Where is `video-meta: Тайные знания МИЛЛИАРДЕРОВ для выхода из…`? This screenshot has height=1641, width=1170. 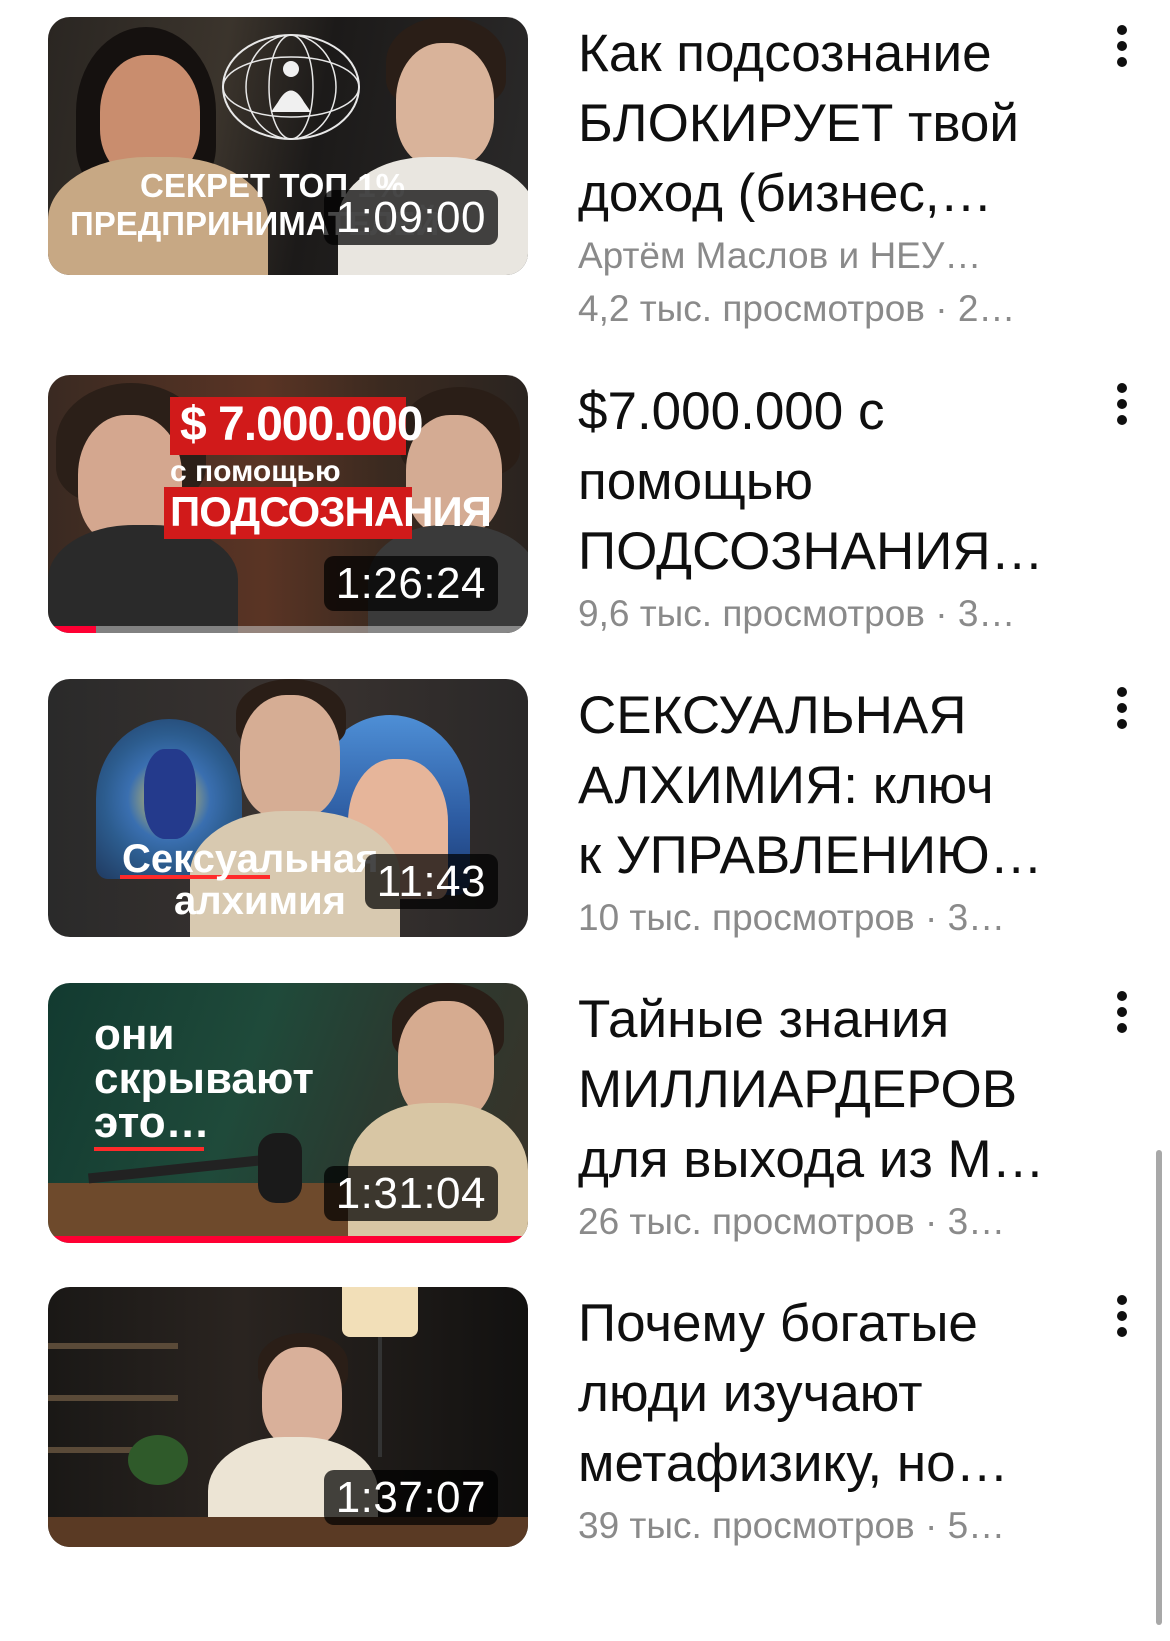 video-meta: Тайные знания МИЛЛИАРДЕРОВ для выхода из… is located at coordinates (828, 1116).